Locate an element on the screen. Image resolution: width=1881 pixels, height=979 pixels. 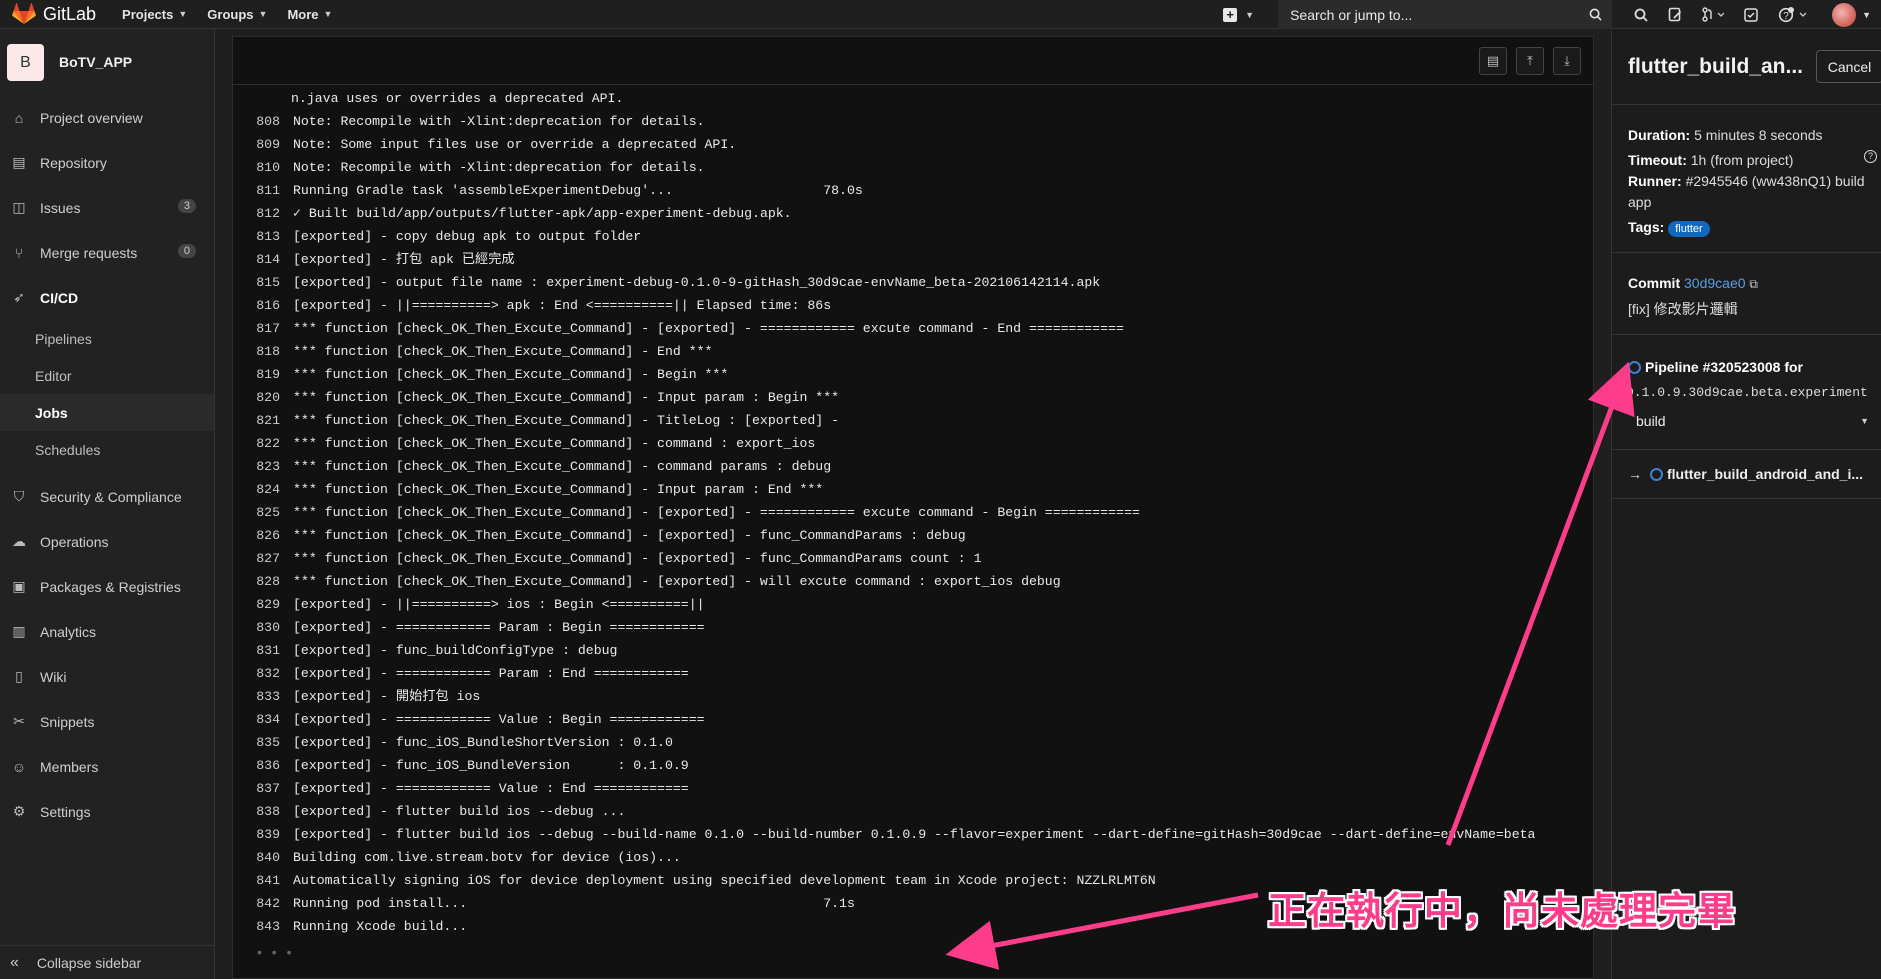
sidebar-item-issues: ◫ Issues 3 is located at coordinates (107, 207).